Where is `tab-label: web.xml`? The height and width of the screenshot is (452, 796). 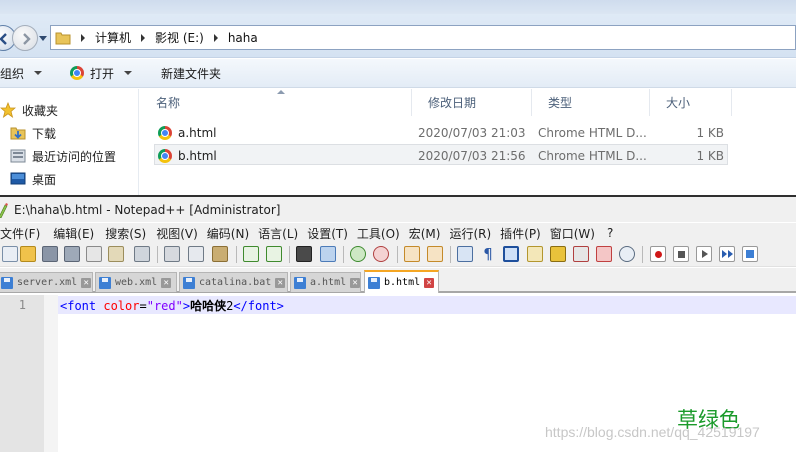 tab-label: web.xml is located at coordinates (136, 282).